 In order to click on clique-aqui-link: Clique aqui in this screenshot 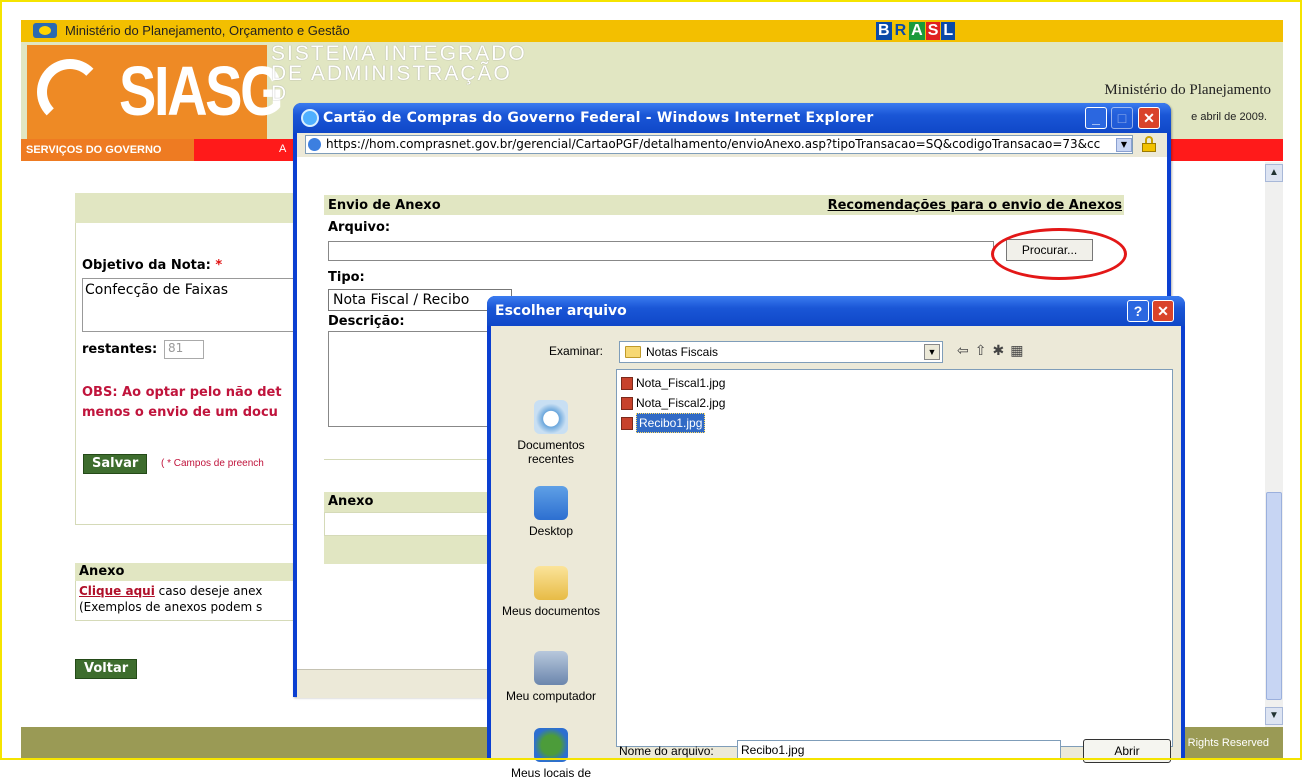, I will do `click(117, 591)`.